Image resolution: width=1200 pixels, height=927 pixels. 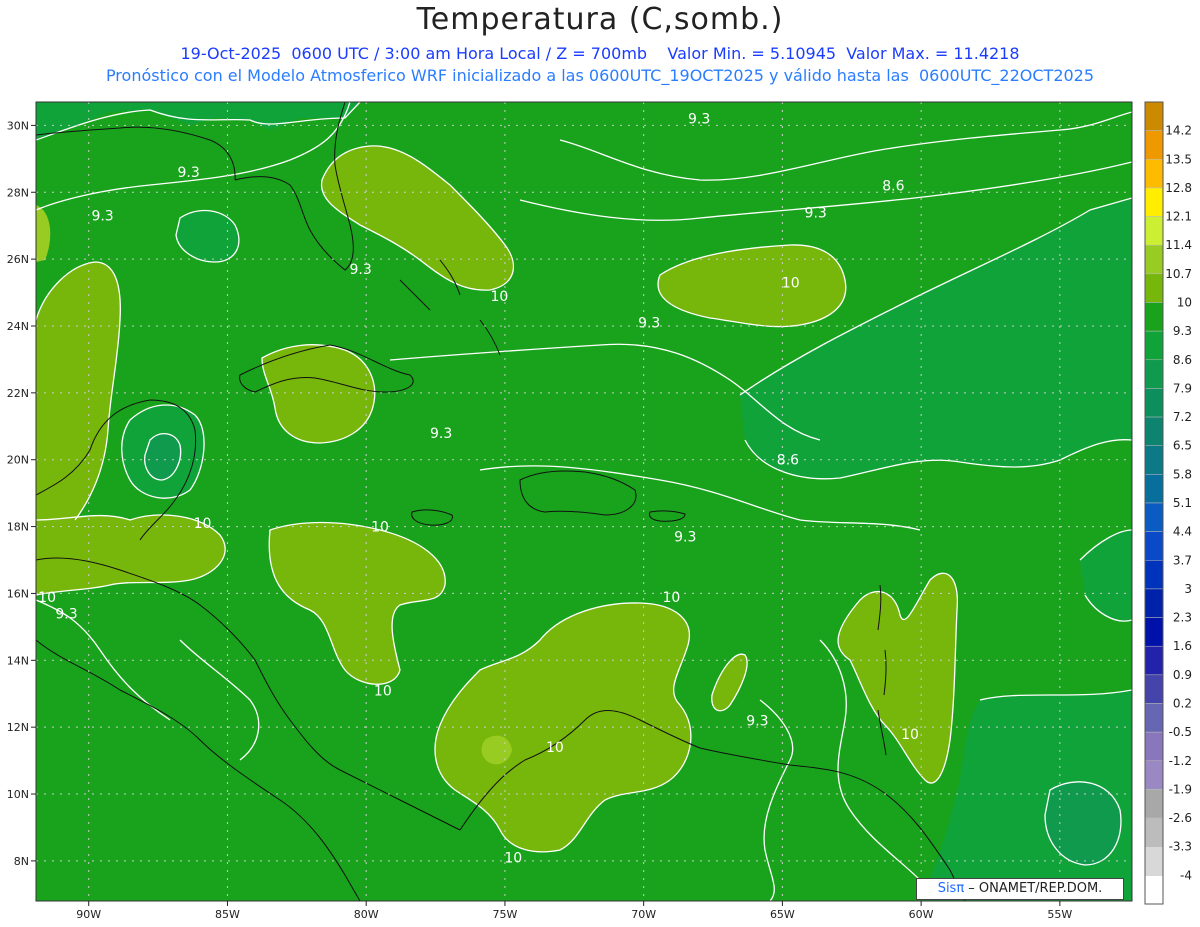 What do you see at coordinates (18, 727) in the screenshot?
I see `latitude-tick-label: 12N` at bounding box center [18, 727].